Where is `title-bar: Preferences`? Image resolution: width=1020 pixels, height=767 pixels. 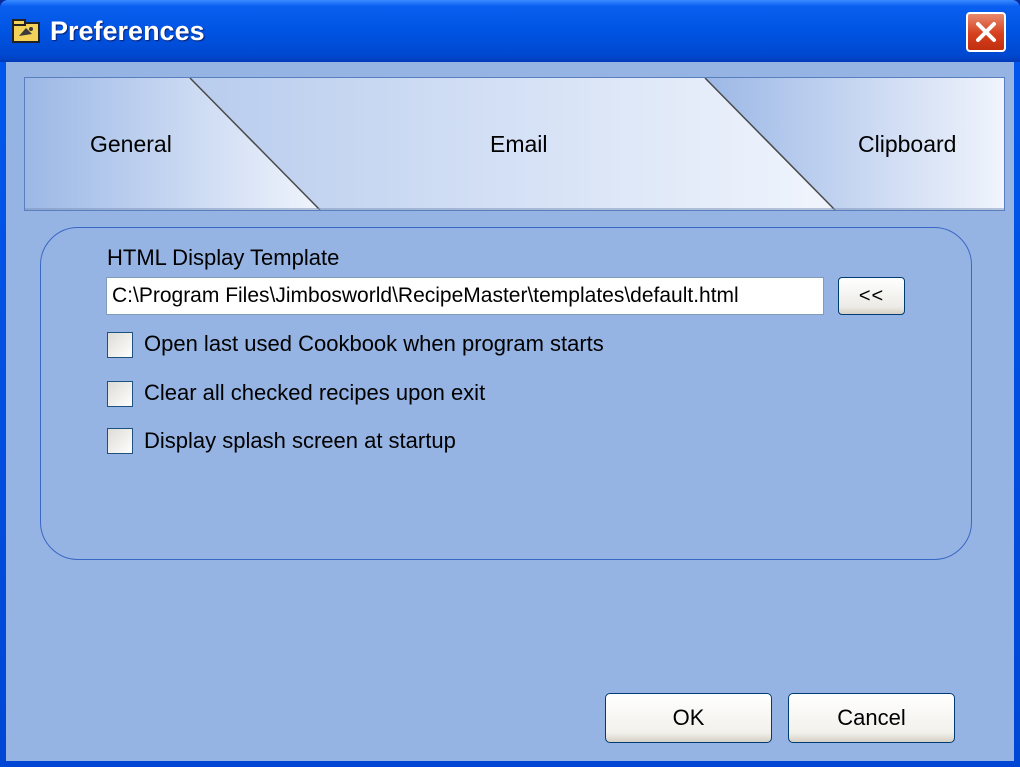
title-bar: Preferences is located at coordinates (510, 31).